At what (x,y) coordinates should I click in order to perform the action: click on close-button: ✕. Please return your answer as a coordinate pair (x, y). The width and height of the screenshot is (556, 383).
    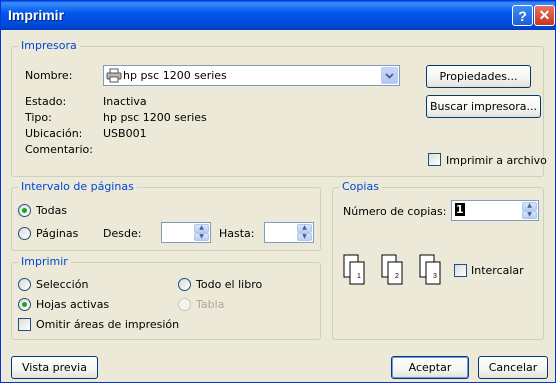
    Looking at the image, I should click on (544, 15).